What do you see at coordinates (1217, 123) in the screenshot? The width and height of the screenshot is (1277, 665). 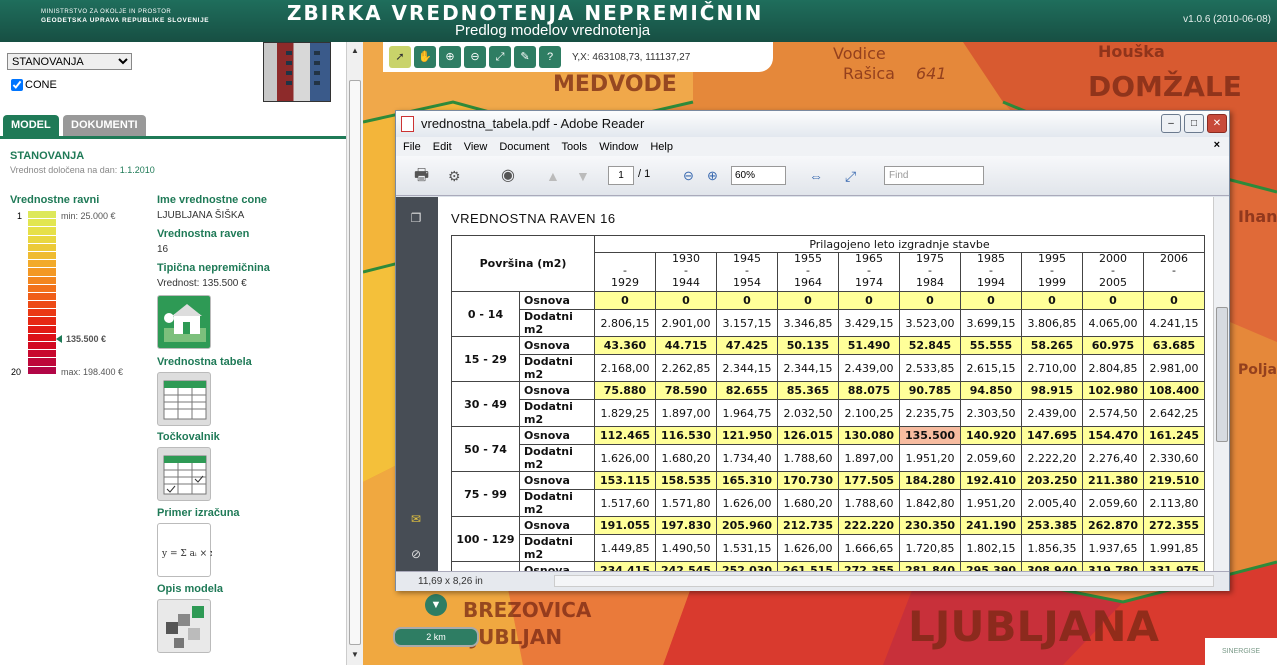 I see `close-icon: ✕` at bounding box center [1217, 123].